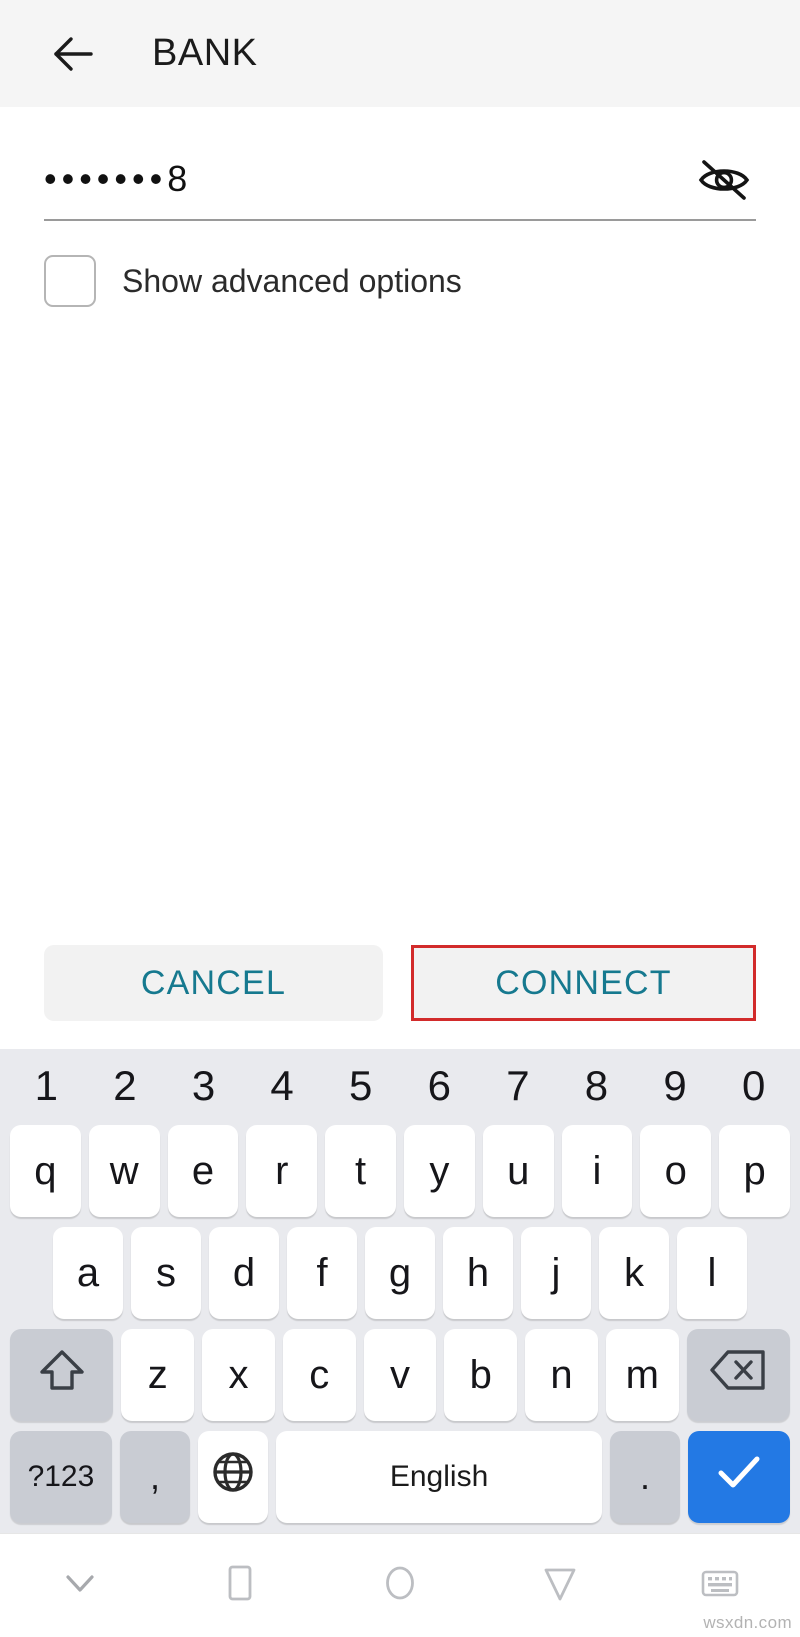  Describe the element at coordinates (561, 1375) in the screenshot. I see `key-n: n` at that location.